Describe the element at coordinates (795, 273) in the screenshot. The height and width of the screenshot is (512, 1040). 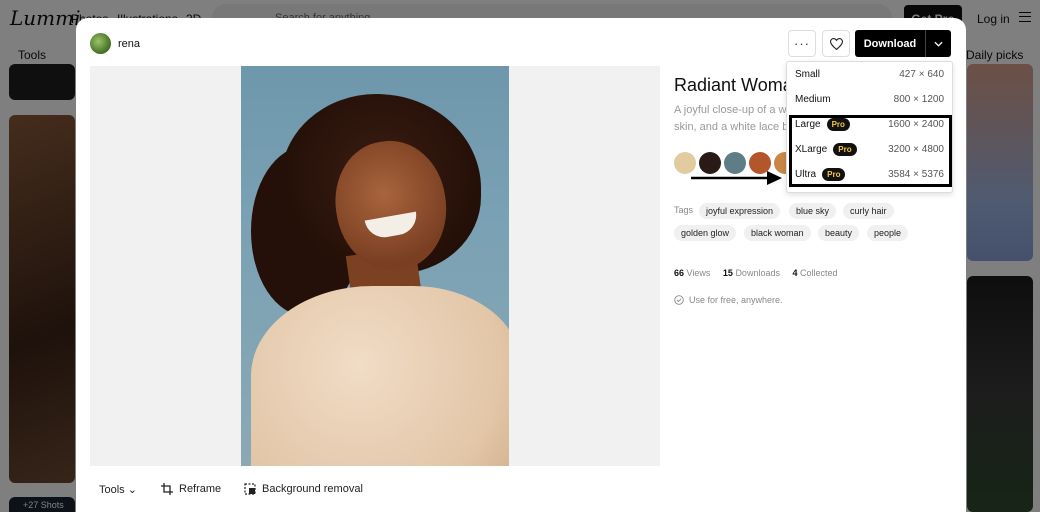
I see `collected-count: 4` at that location.